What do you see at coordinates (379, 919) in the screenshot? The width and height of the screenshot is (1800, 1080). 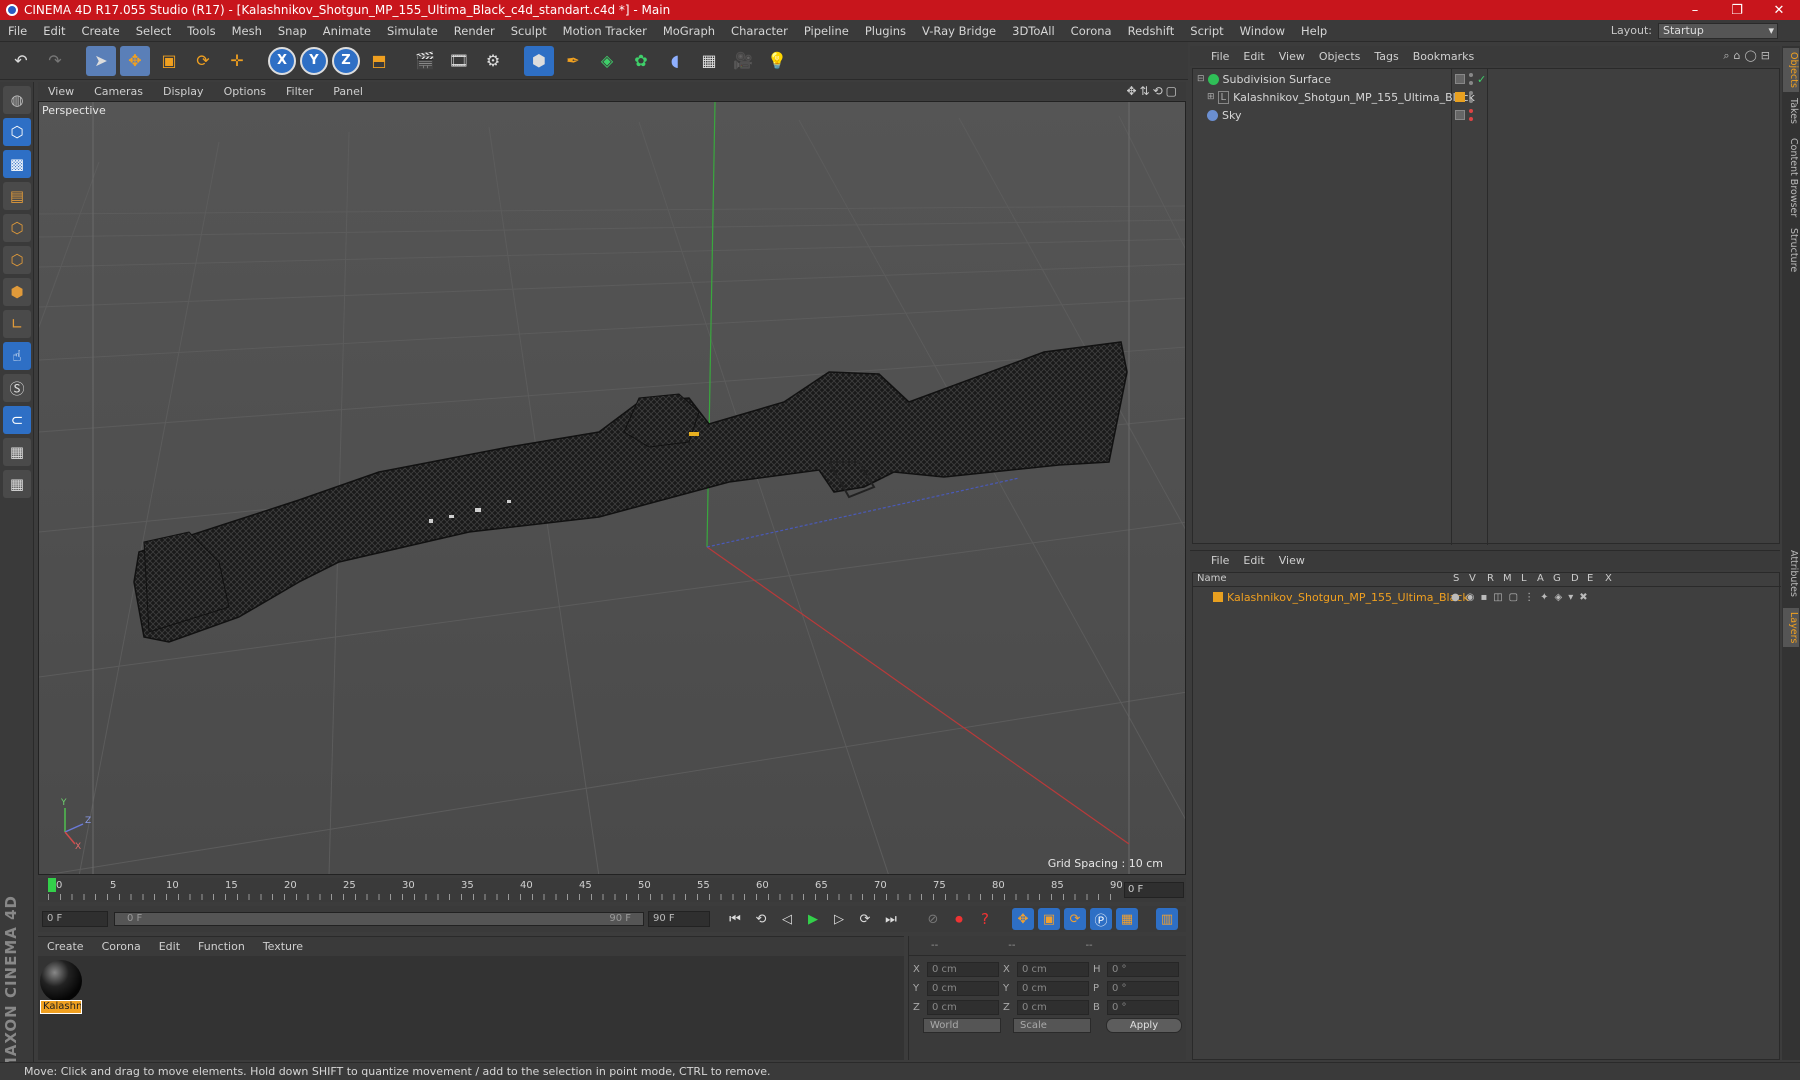 I see `frame-range-slider: 0 F 90 F` at bounding box center [379, 919].